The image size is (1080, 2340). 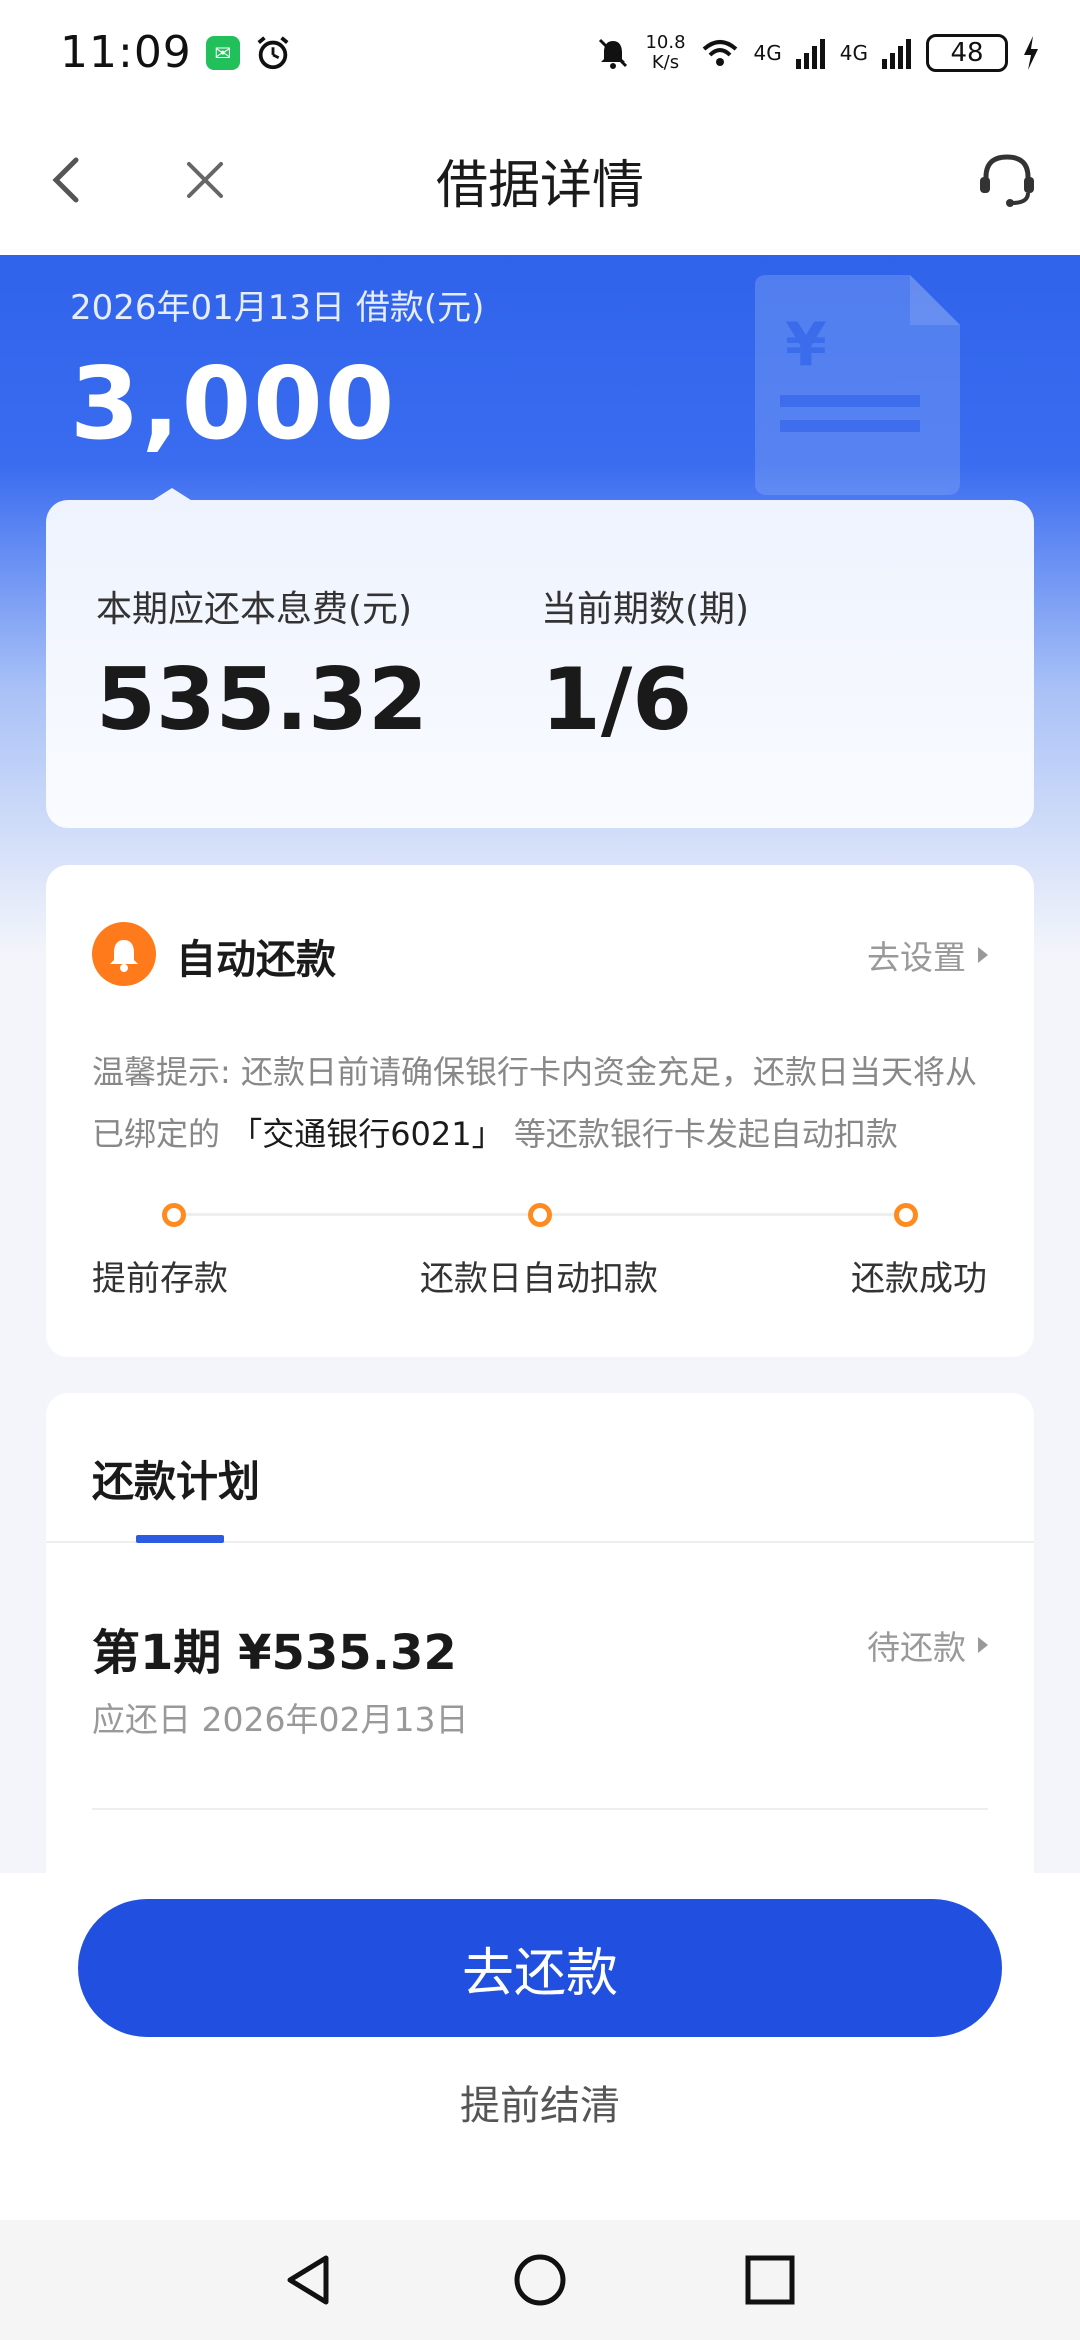 I want to click on step-label-1: 提前存款, so click(x=160, y=1279).